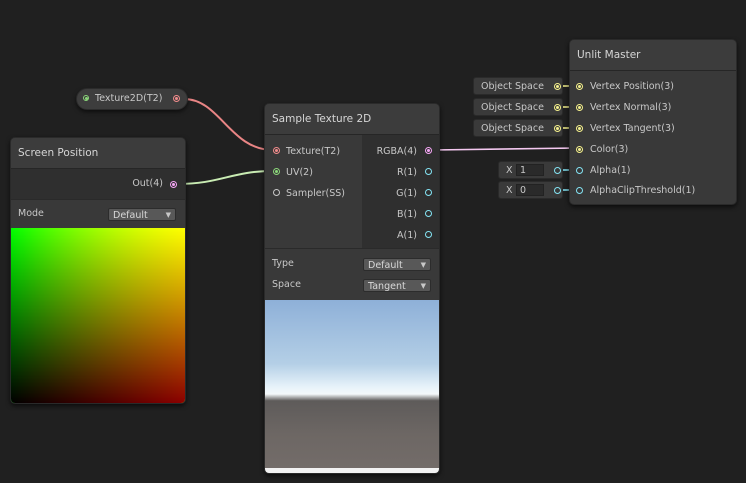 Image resolution: width=746 pixels, height=483 pixels. Describe the element at coordinates (428, 150) in the screenshot. I see `rgba-output-port-icon` at that location.